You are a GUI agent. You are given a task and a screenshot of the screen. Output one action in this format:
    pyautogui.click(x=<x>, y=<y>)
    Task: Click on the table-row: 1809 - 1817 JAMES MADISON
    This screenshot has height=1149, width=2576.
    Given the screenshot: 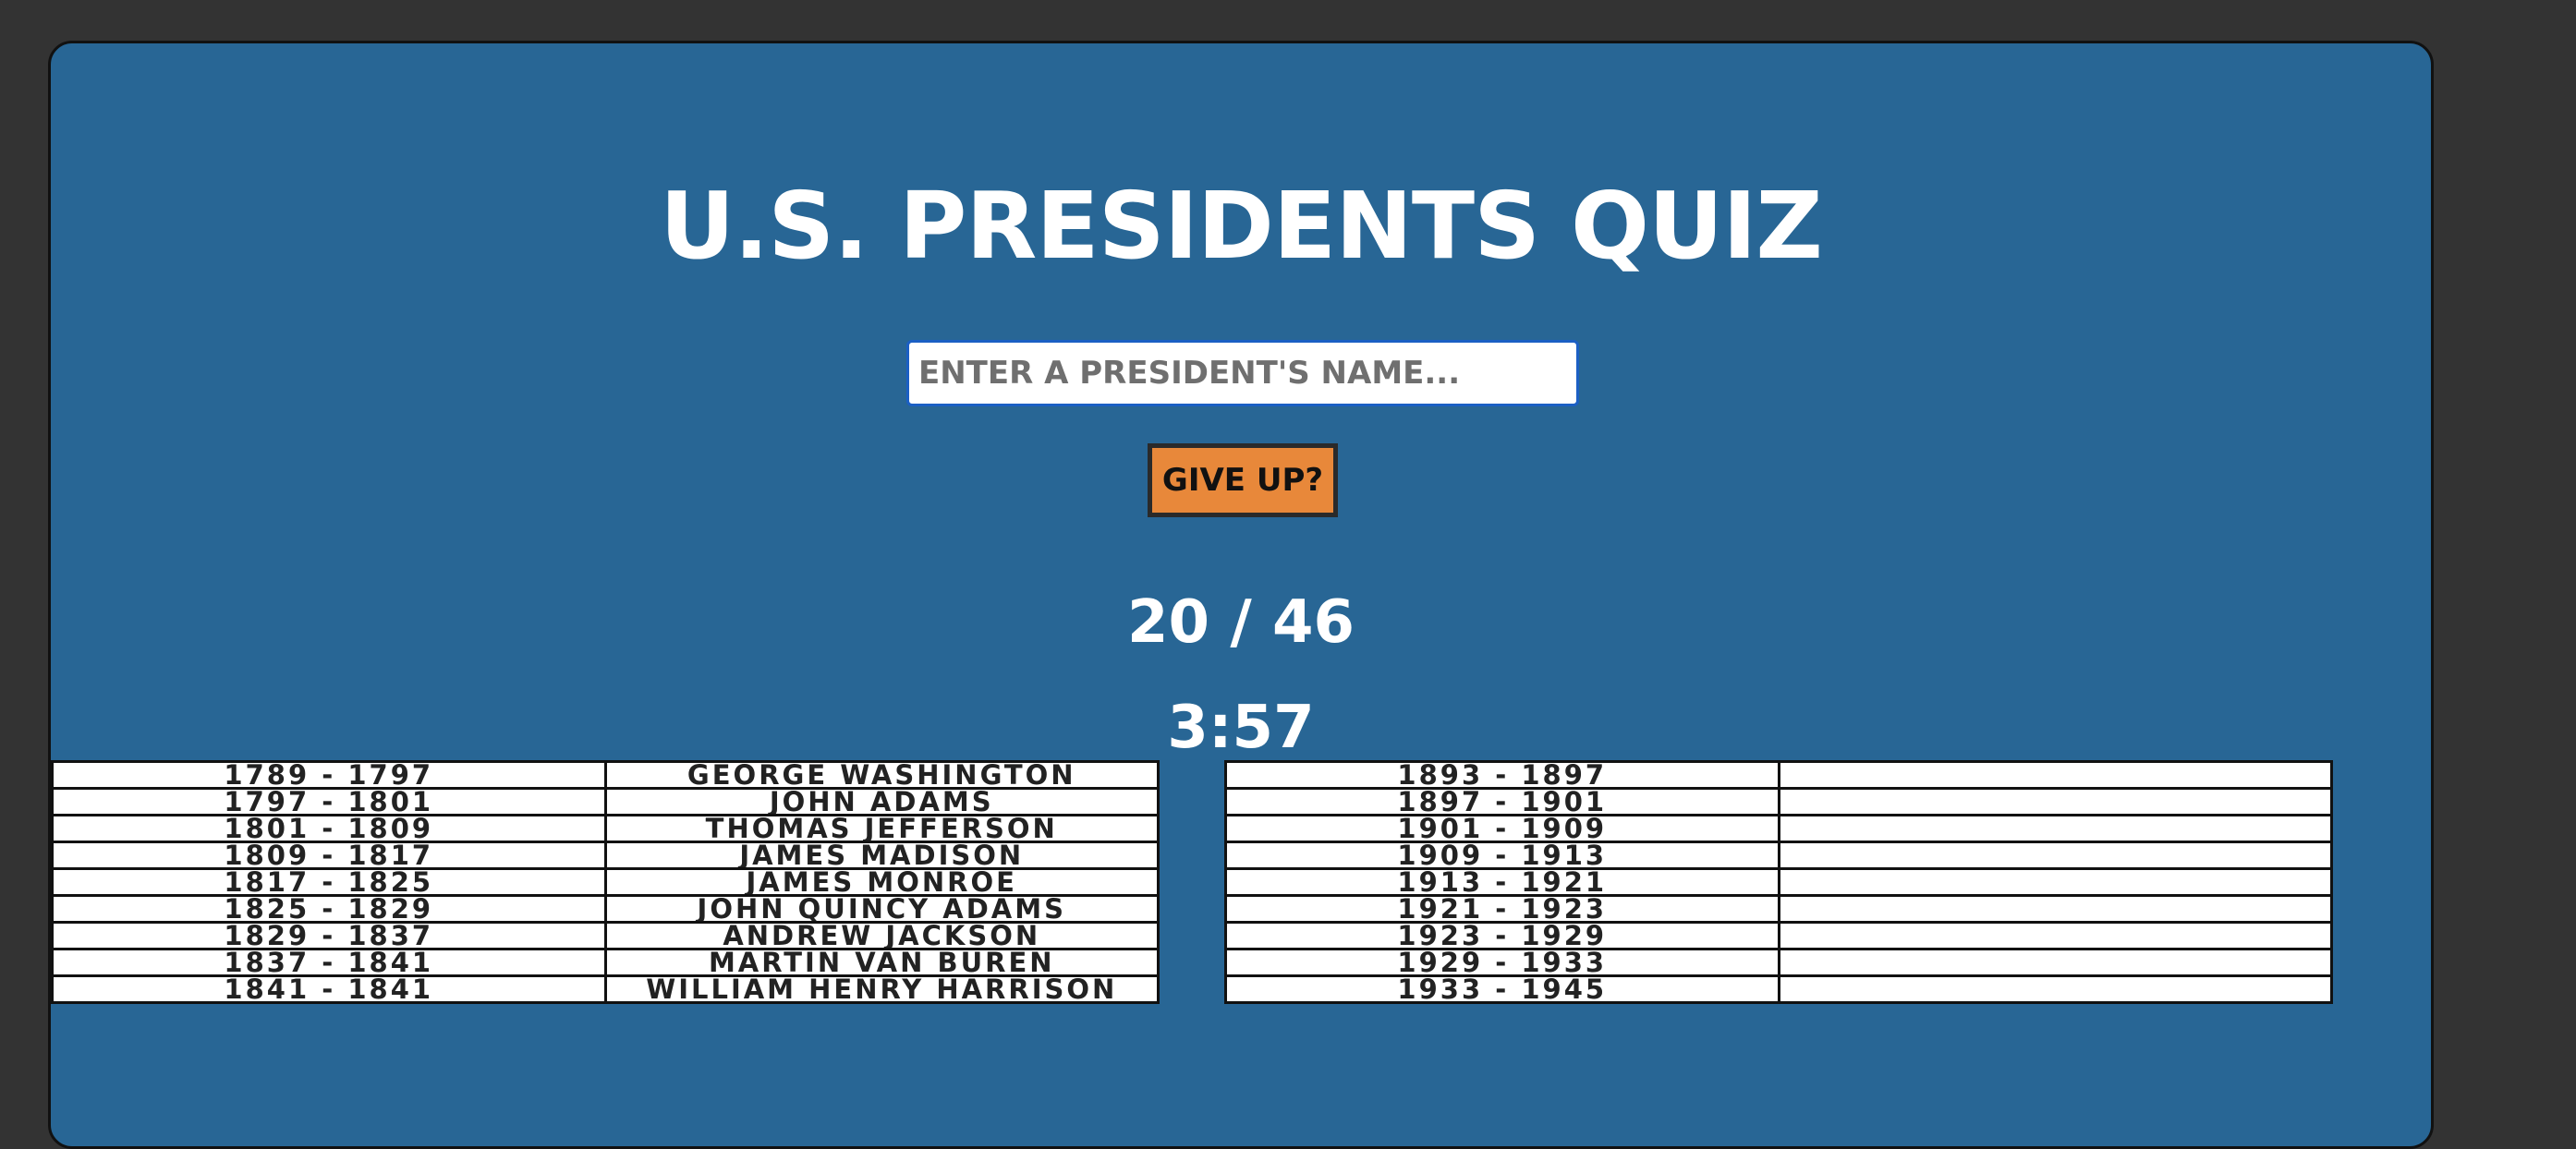 What is the action you would take?
    pyautogui.click(x=605, y=855)
    